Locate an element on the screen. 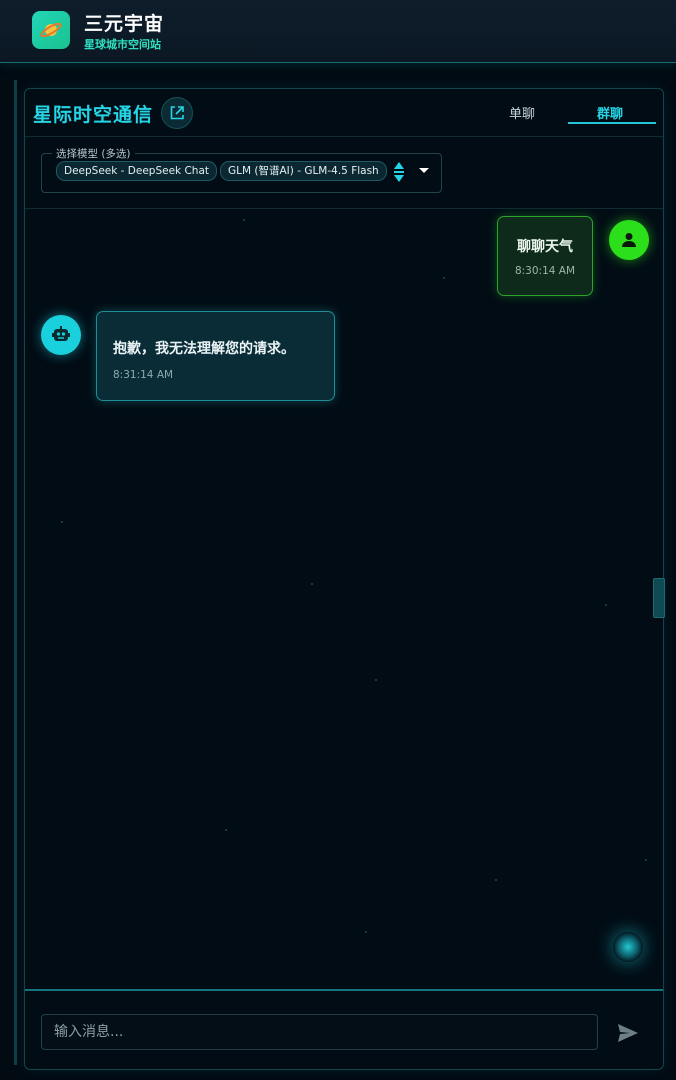 Image resolution: width=676 pixels, height=1080 pixels. model-chip-deepseek: DeepSeek - DeepSeek Chat is located at coordinates (137, 171).